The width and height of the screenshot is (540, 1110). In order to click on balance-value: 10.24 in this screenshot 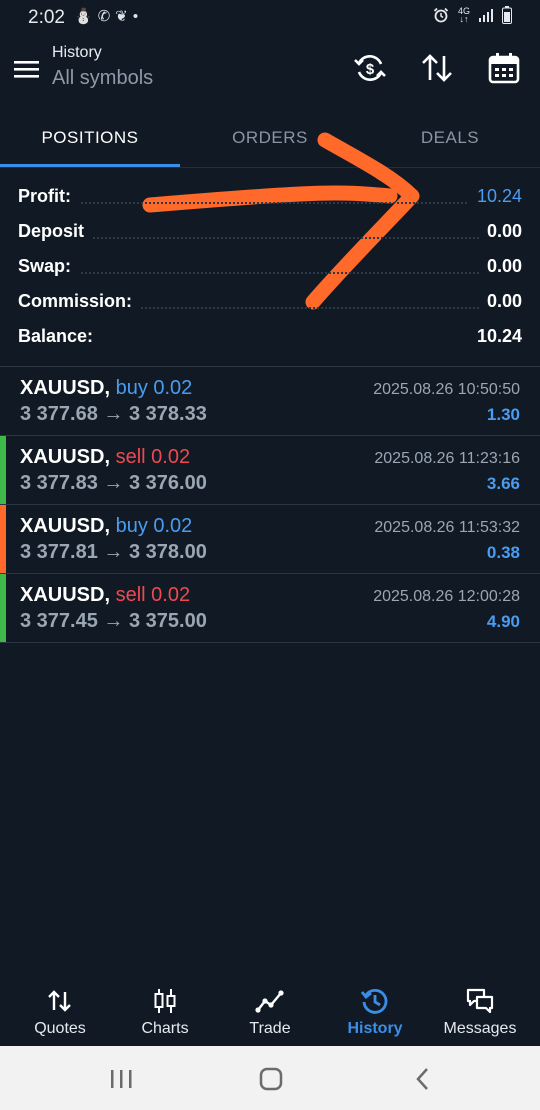, I will do `click(495, 336)`.